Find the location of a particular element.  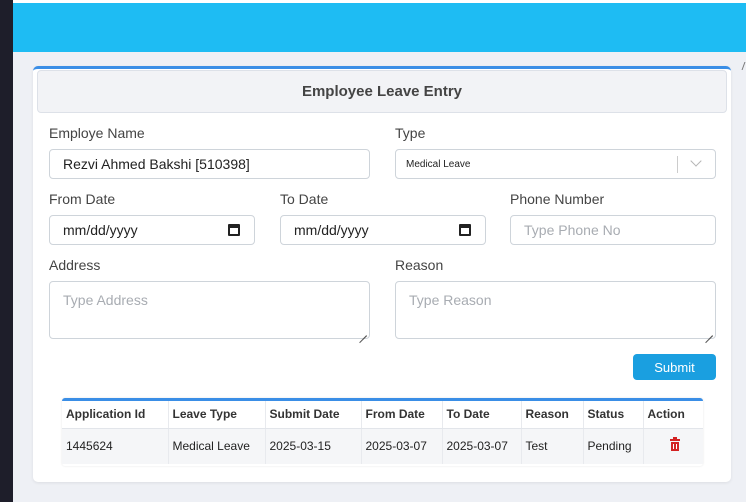

reason-placeholder: Type Reason is located at coordinates (450, 300).